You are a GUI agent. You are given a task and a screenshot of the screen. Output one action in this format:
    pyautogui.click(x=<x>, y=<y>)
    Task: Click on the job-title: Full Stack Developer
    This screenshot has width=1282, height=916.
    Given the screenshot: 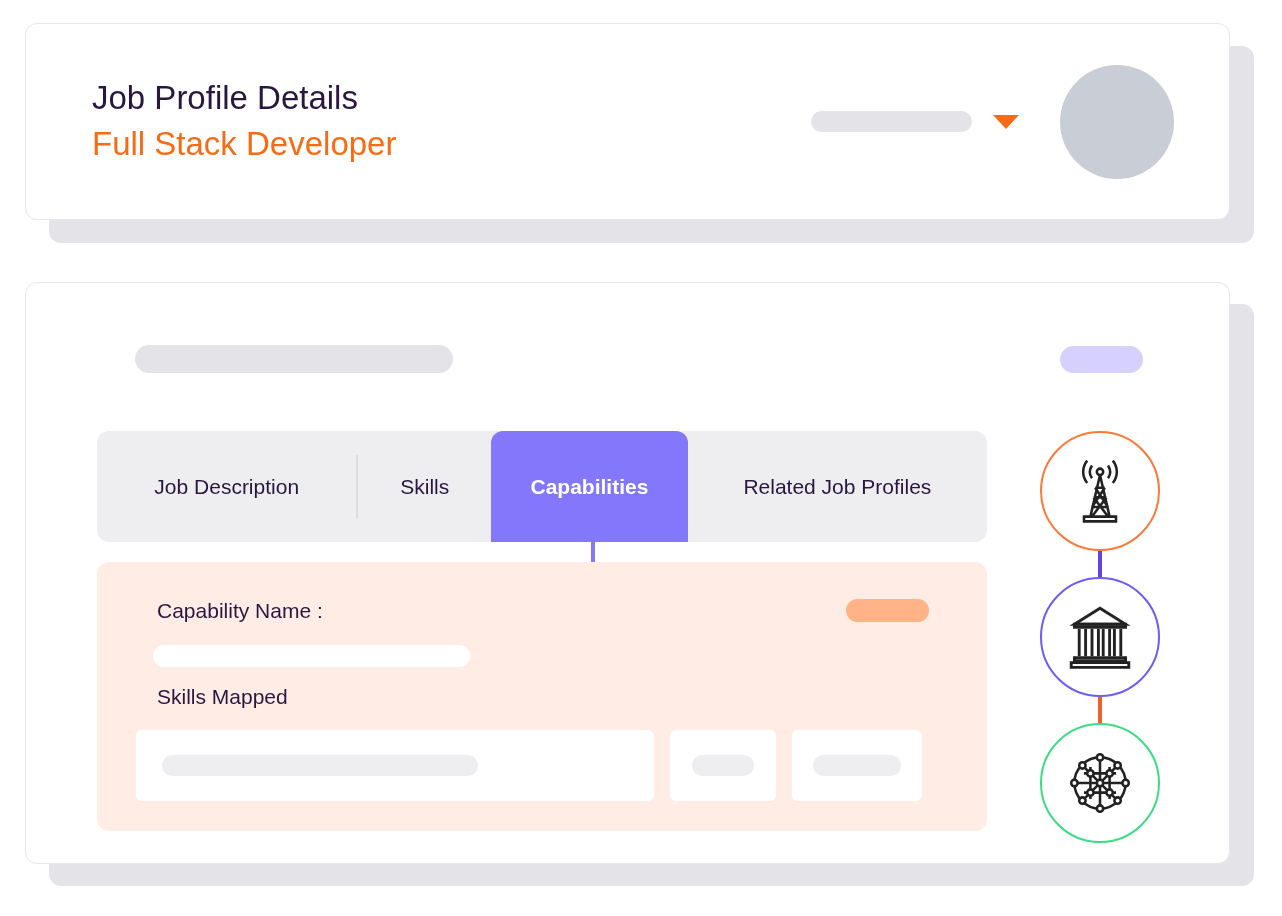 What is the action you would take?
    pyautogui.click(x=244, y=143)
    